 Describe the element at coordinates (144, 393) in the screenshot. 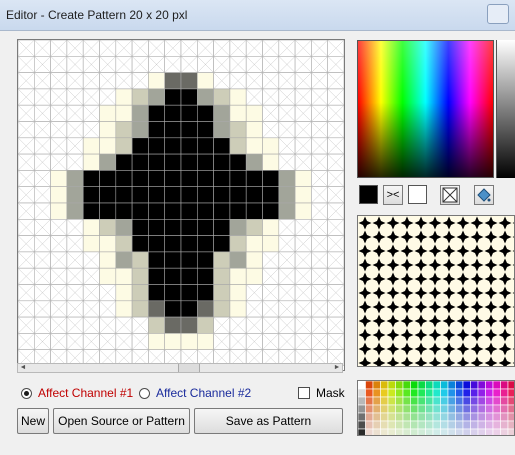

I see `channel-2-radio` at that location.